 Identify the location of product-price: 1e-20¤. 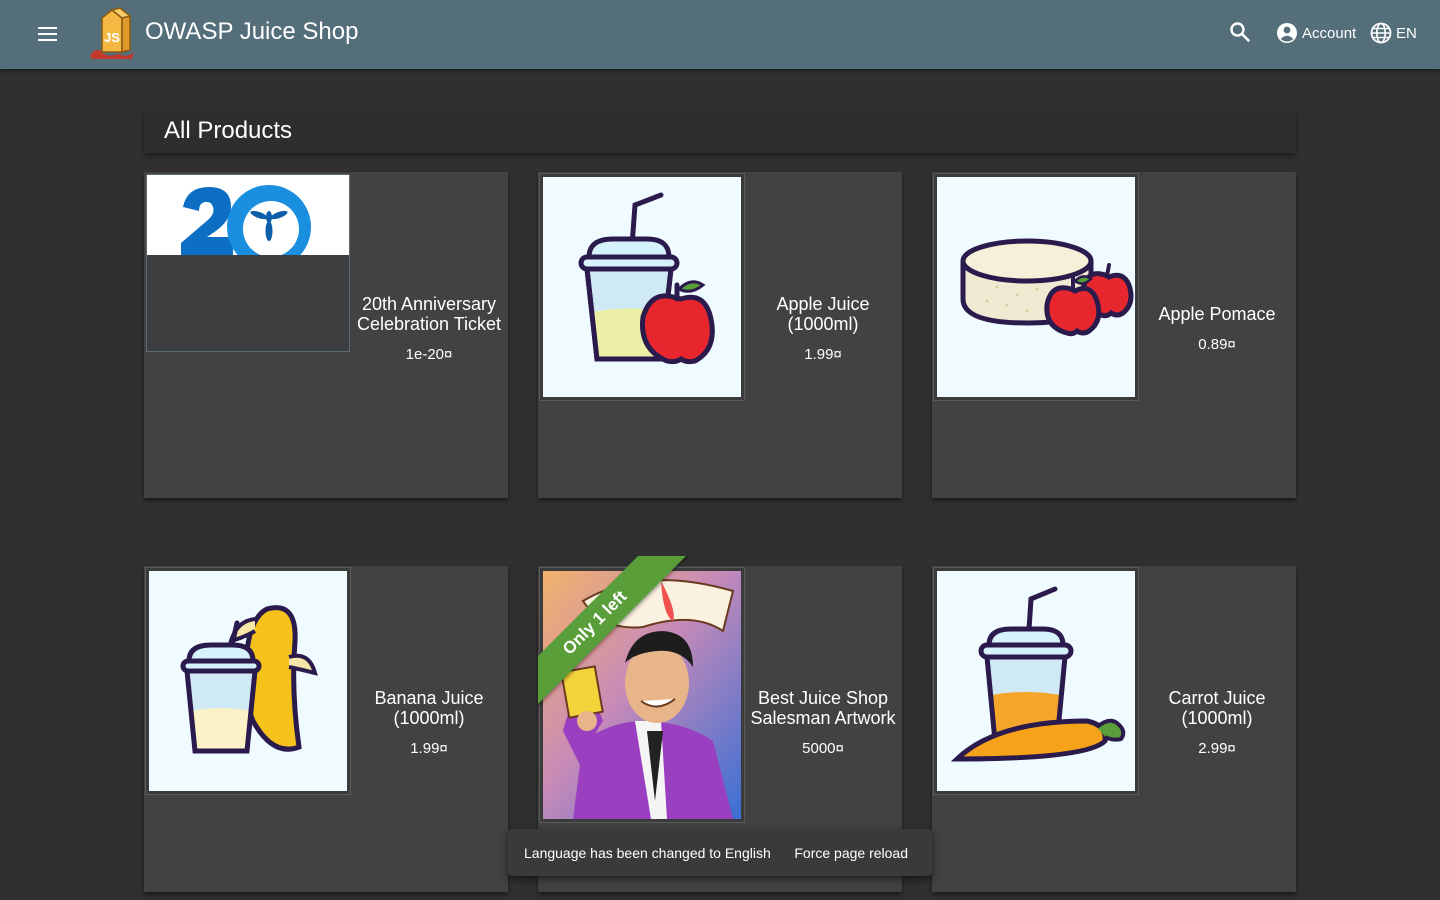
(429, 354).